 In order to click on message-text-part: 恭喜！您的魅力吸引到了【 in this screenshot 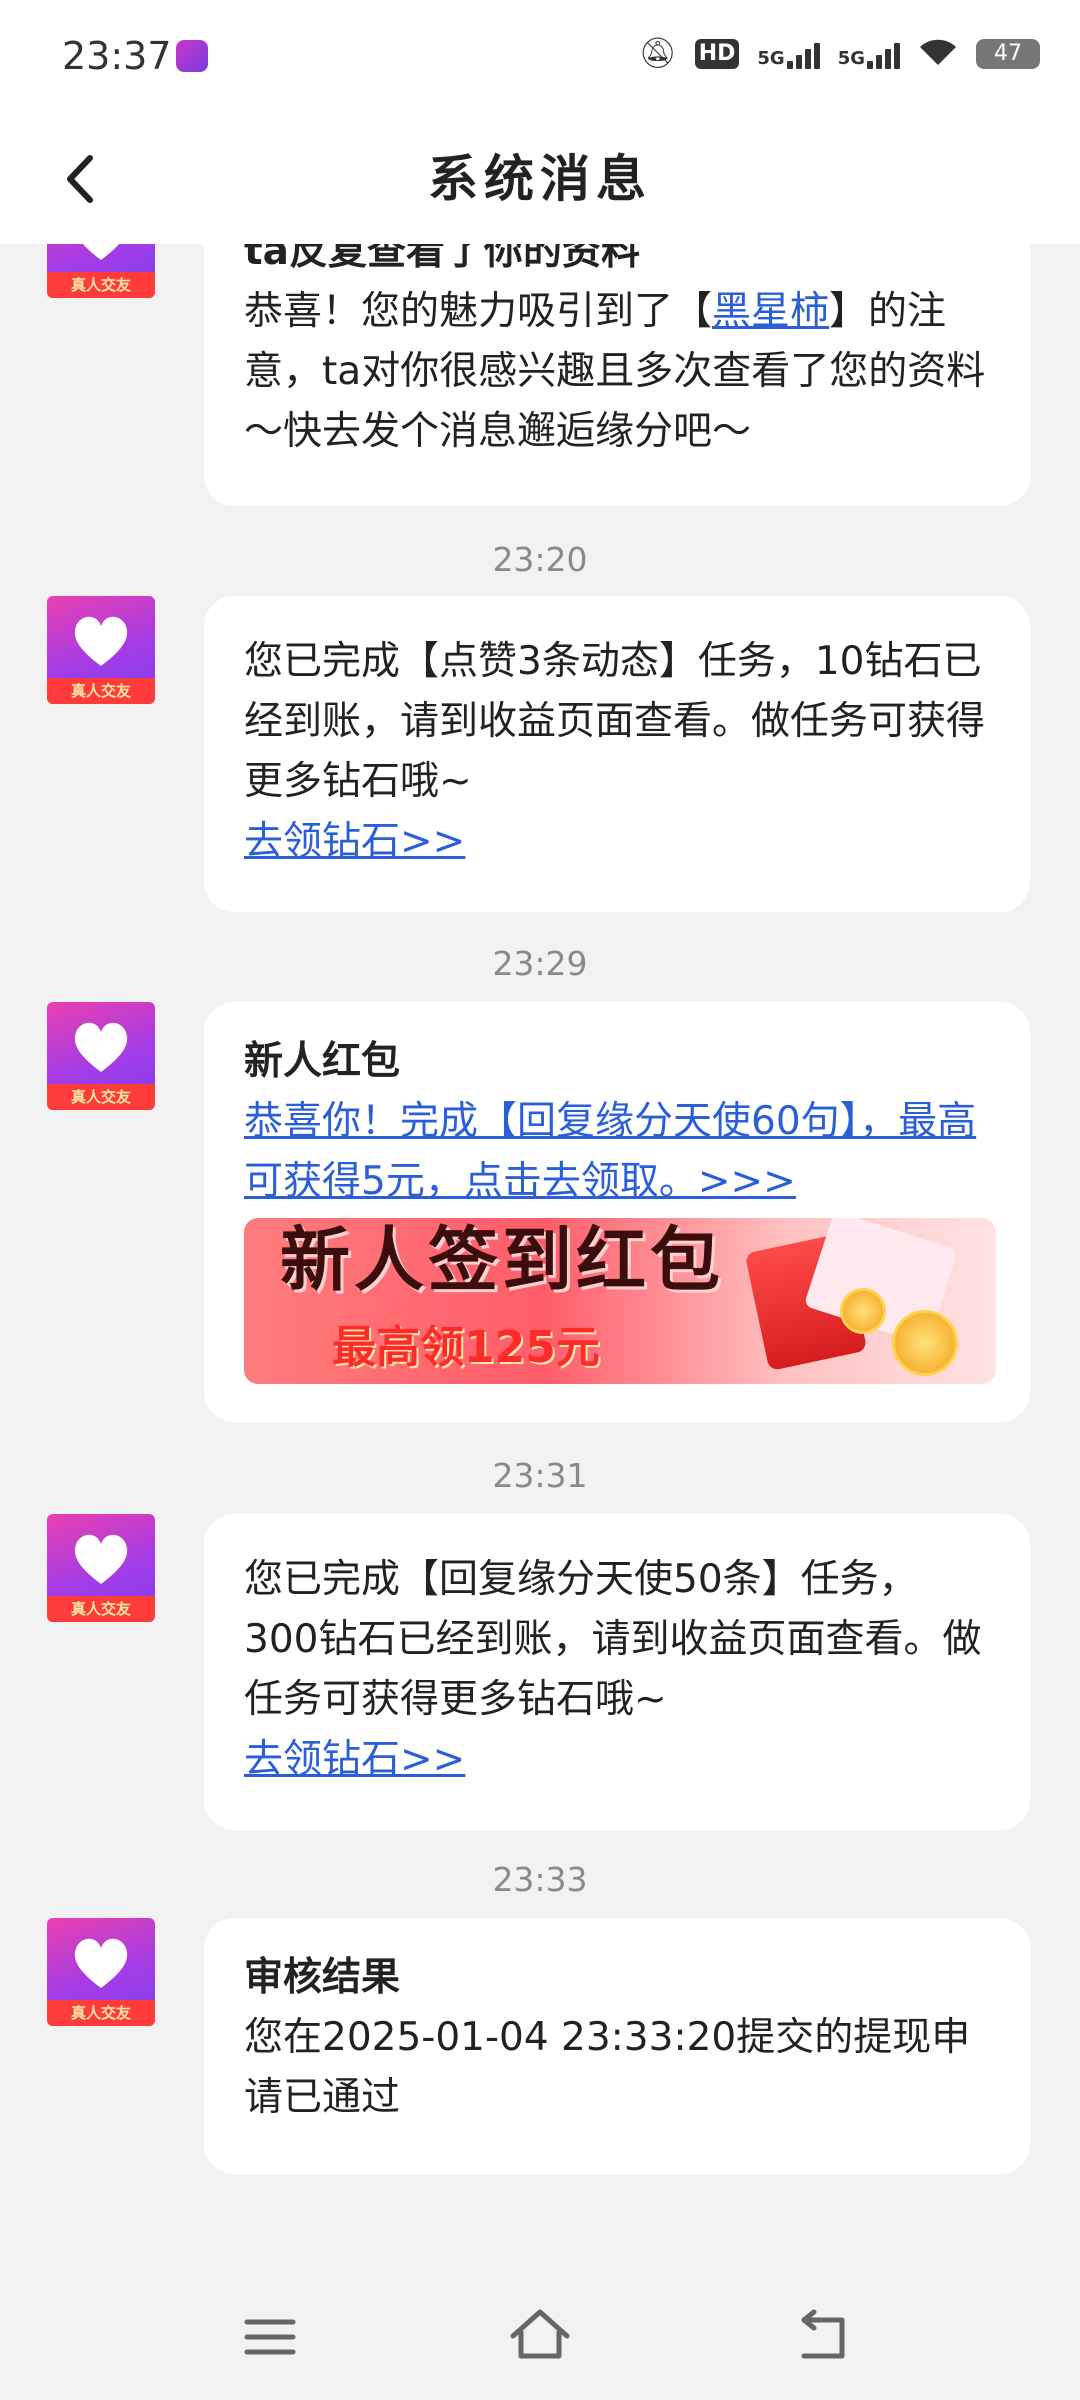, I will do `click(478, 311)`.